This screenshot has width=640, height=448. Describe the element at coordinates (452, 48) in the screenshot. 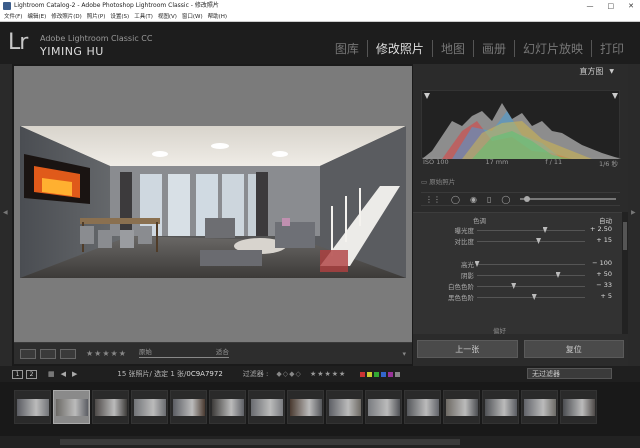

I see `module-map: 地图` at that location.